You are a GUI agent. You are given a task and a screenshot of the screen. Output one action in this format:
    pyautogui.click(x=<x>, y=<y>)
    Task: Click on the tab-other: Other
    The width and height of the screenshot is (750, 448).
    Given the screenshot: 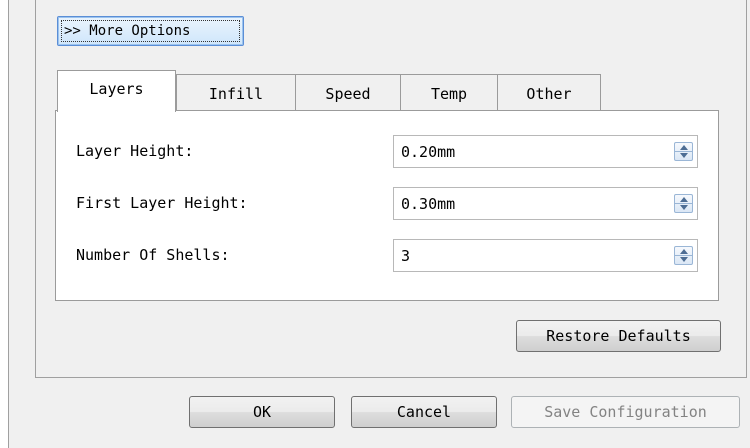 What is the action you would take?
    pyautogui.click(x=549, y=92)
    